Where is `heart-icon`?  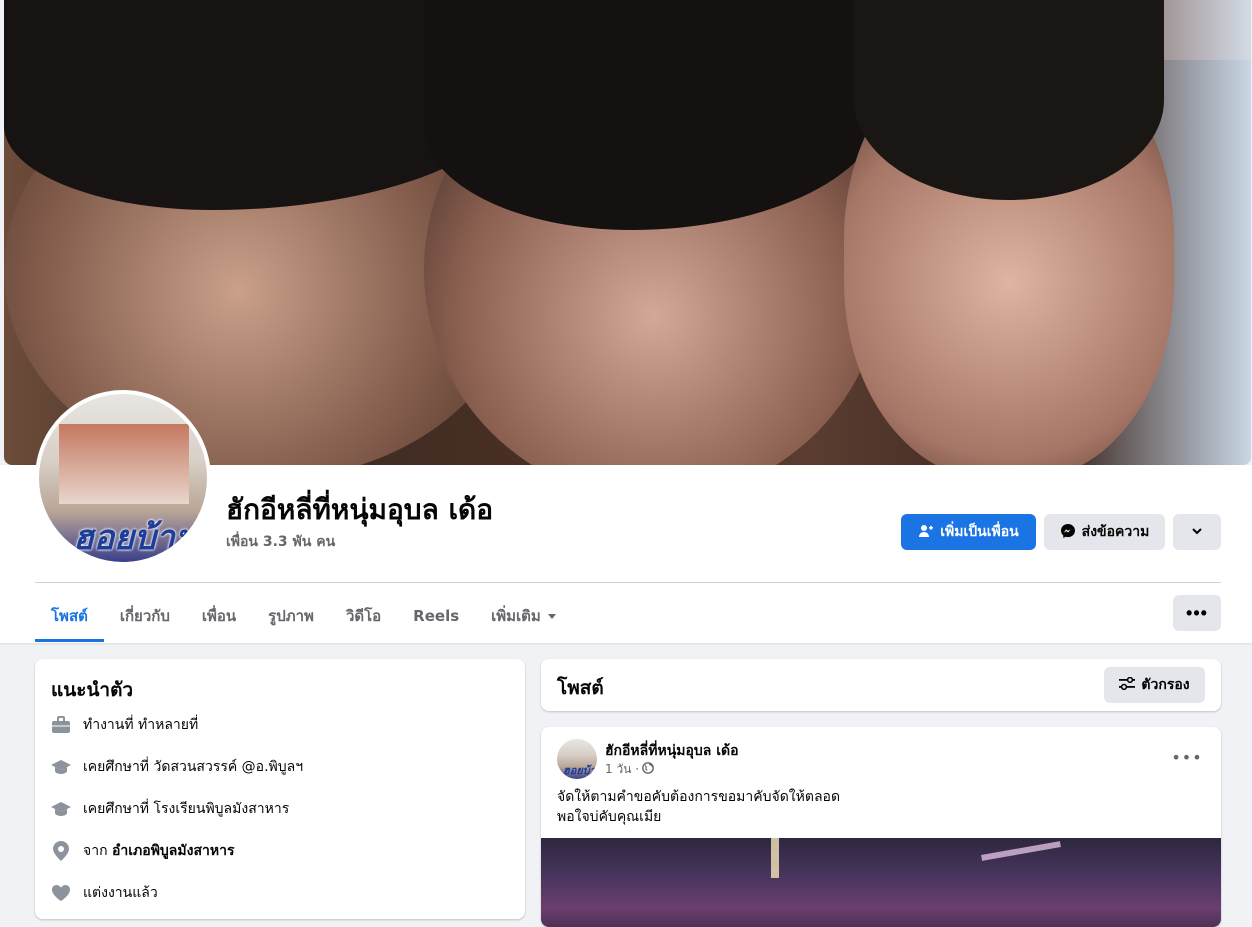 heart-icon is located at coordinates (61, 893).